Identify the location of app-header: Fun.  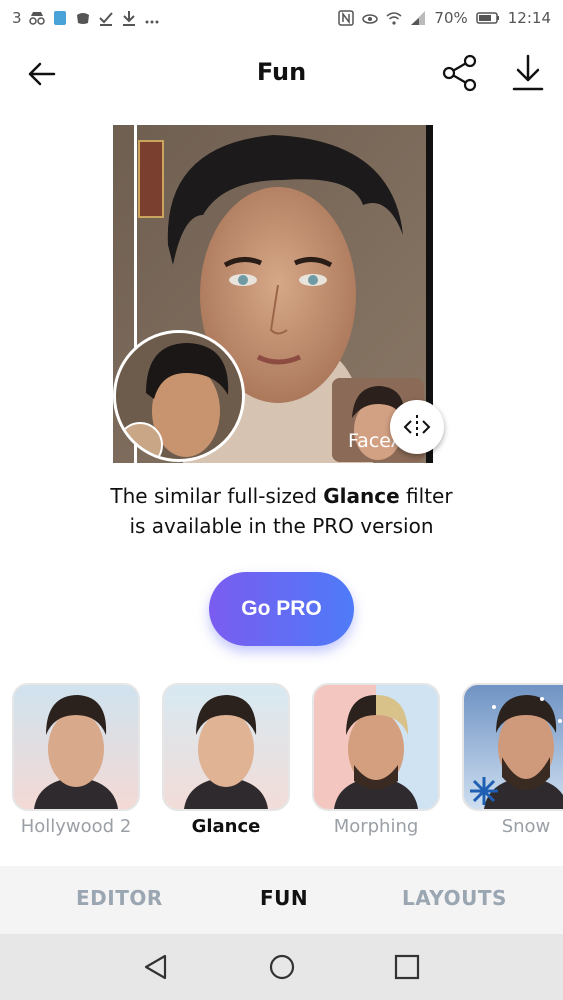
(281, 73).